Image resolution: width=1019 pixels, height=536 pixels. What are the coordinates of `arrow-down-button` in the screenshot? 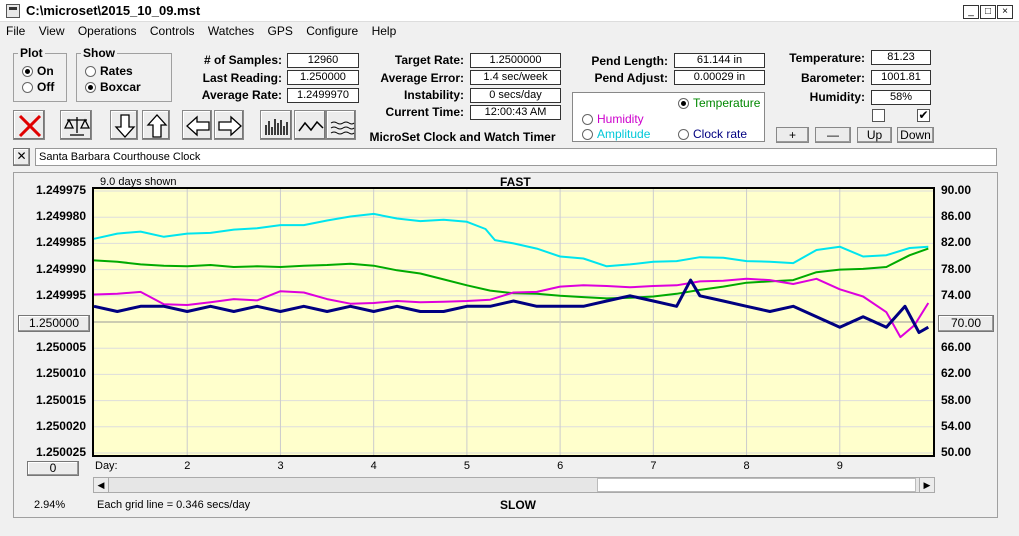 It's located at (124, 125).